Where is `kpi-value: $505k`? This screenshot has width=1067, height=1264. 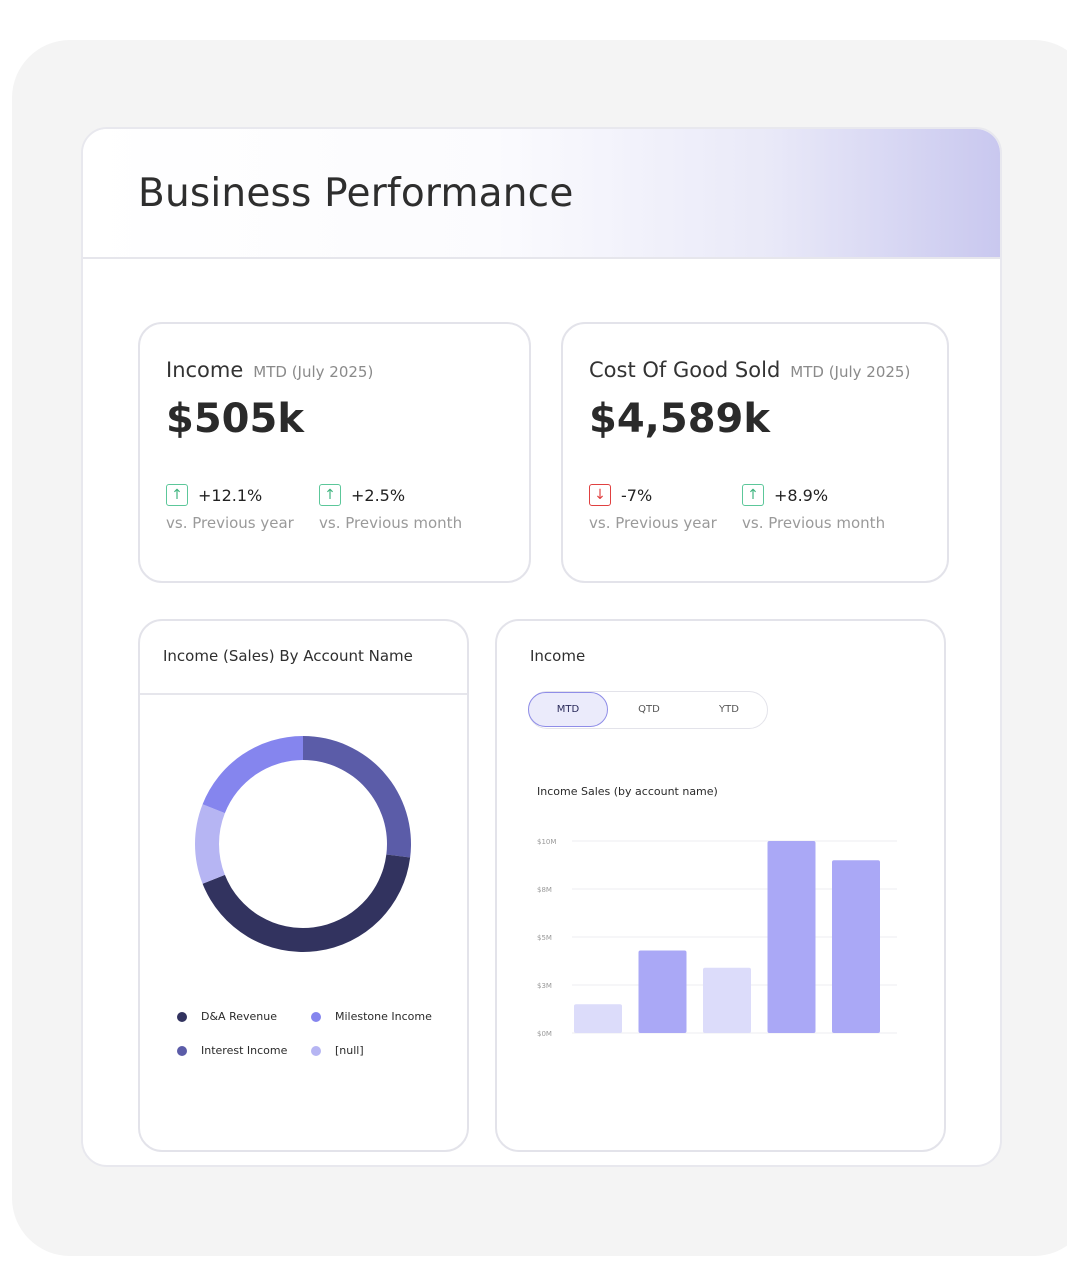
kpi-value: $505k is located at coordinates (235, 419).